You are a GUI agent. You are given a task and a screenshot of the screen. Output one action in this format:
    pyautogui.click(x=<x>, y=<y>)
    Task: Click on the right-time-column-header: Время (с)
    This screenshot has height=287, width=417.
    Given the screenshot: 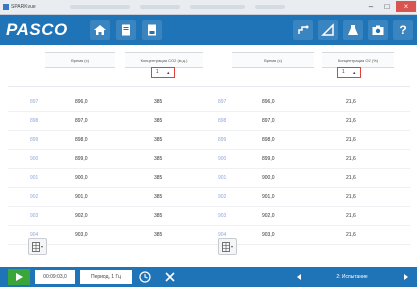 What is the action you would take?
    pyautogui.click(x=273, y=60)
    